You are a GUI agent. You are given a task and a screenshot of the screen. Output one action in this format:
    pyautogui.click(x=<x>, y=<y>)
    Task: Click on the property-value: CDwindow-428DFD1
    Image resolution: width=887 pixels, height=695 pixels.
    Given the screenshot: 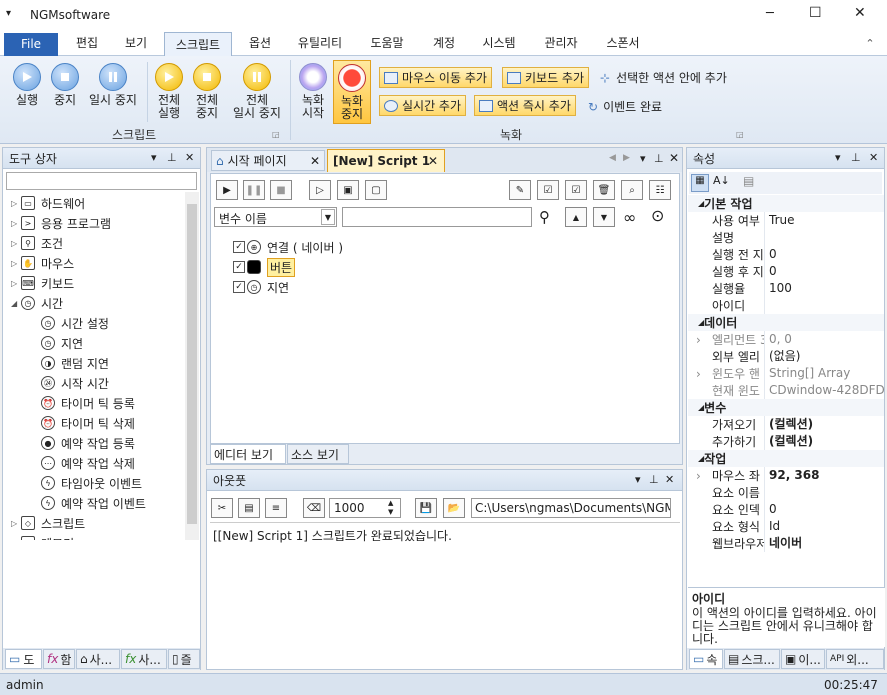 What is the action you would take?
    pyautogui.click(x=824, y=390)
    